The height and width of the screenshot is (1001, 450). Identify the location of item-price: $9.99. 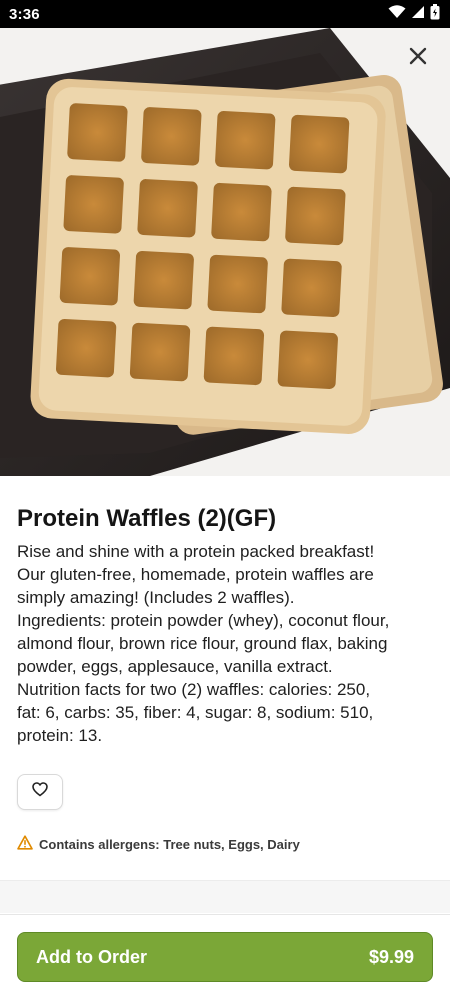
(391, 956).